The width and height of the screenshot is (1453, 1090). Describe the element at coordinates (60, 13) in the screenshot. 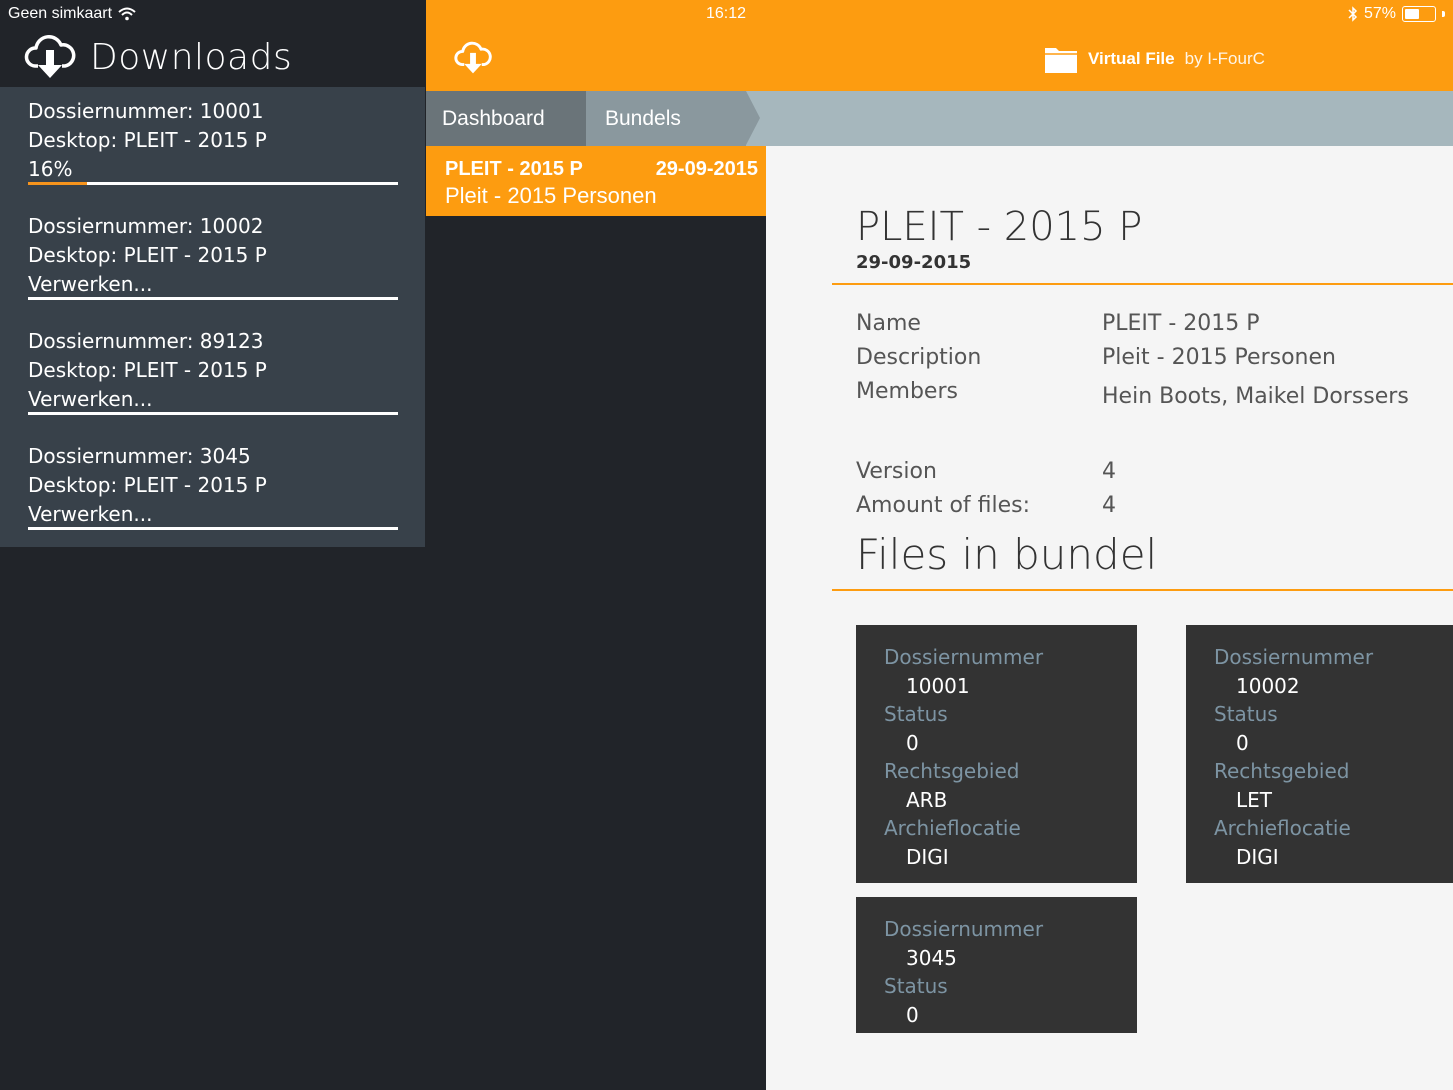

I see `carrier-label: Geen simkaart` at that location.